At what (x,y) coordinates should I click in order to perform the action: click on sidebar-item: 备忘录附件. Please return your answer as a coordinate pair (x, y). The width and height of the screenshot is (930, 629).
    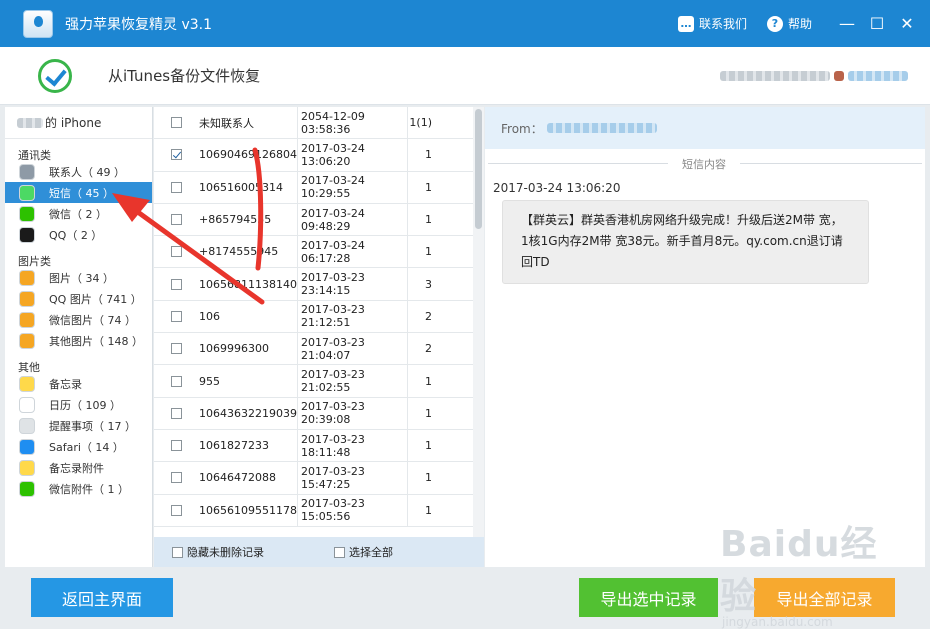
    Looking at the image, I should click on (78, 467).